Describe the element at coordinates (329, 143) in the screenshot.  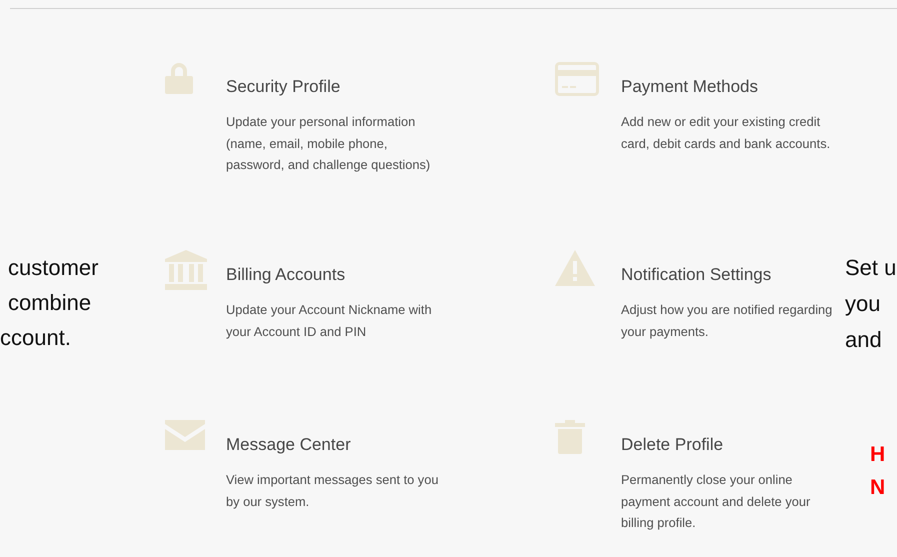
I see `option-description: Update your personal information (name, email, mobile phone, password, and challenge questions)` at that location.